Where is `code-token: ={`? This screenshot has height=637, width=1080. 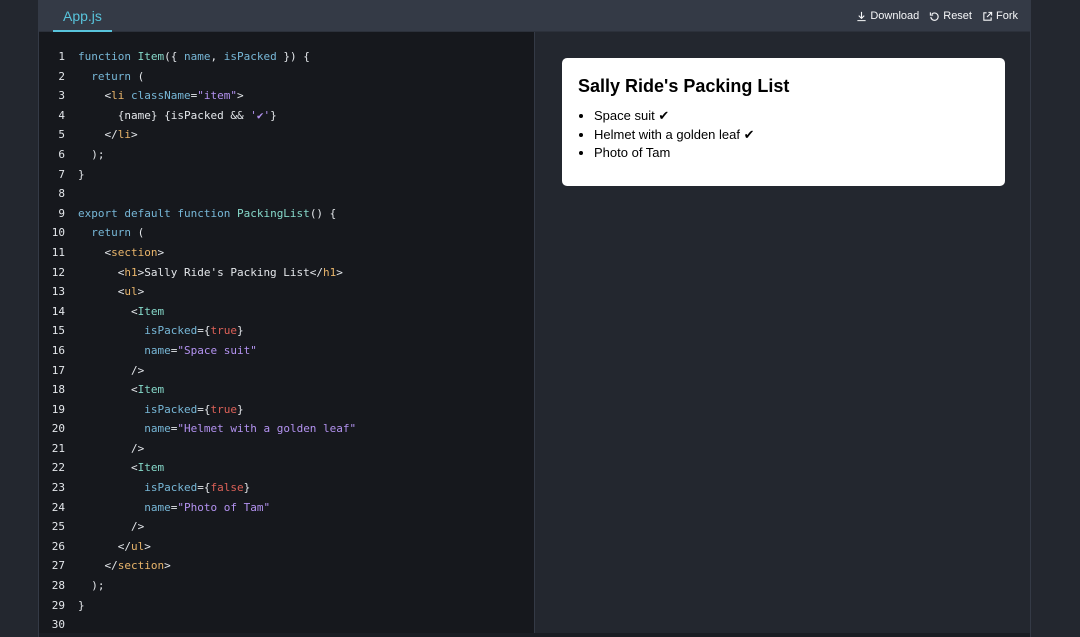 code-token: ={ is located at coordinates (204, 488).